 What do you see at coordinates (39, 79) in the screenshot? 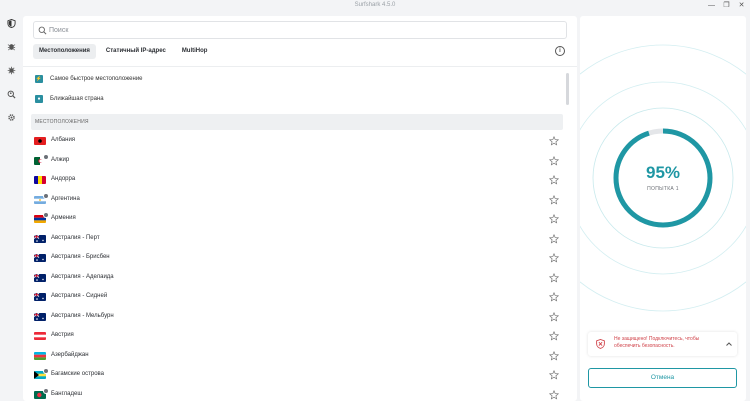
I see `lightning-icon: ⚡` at bounding box center [39, 79].